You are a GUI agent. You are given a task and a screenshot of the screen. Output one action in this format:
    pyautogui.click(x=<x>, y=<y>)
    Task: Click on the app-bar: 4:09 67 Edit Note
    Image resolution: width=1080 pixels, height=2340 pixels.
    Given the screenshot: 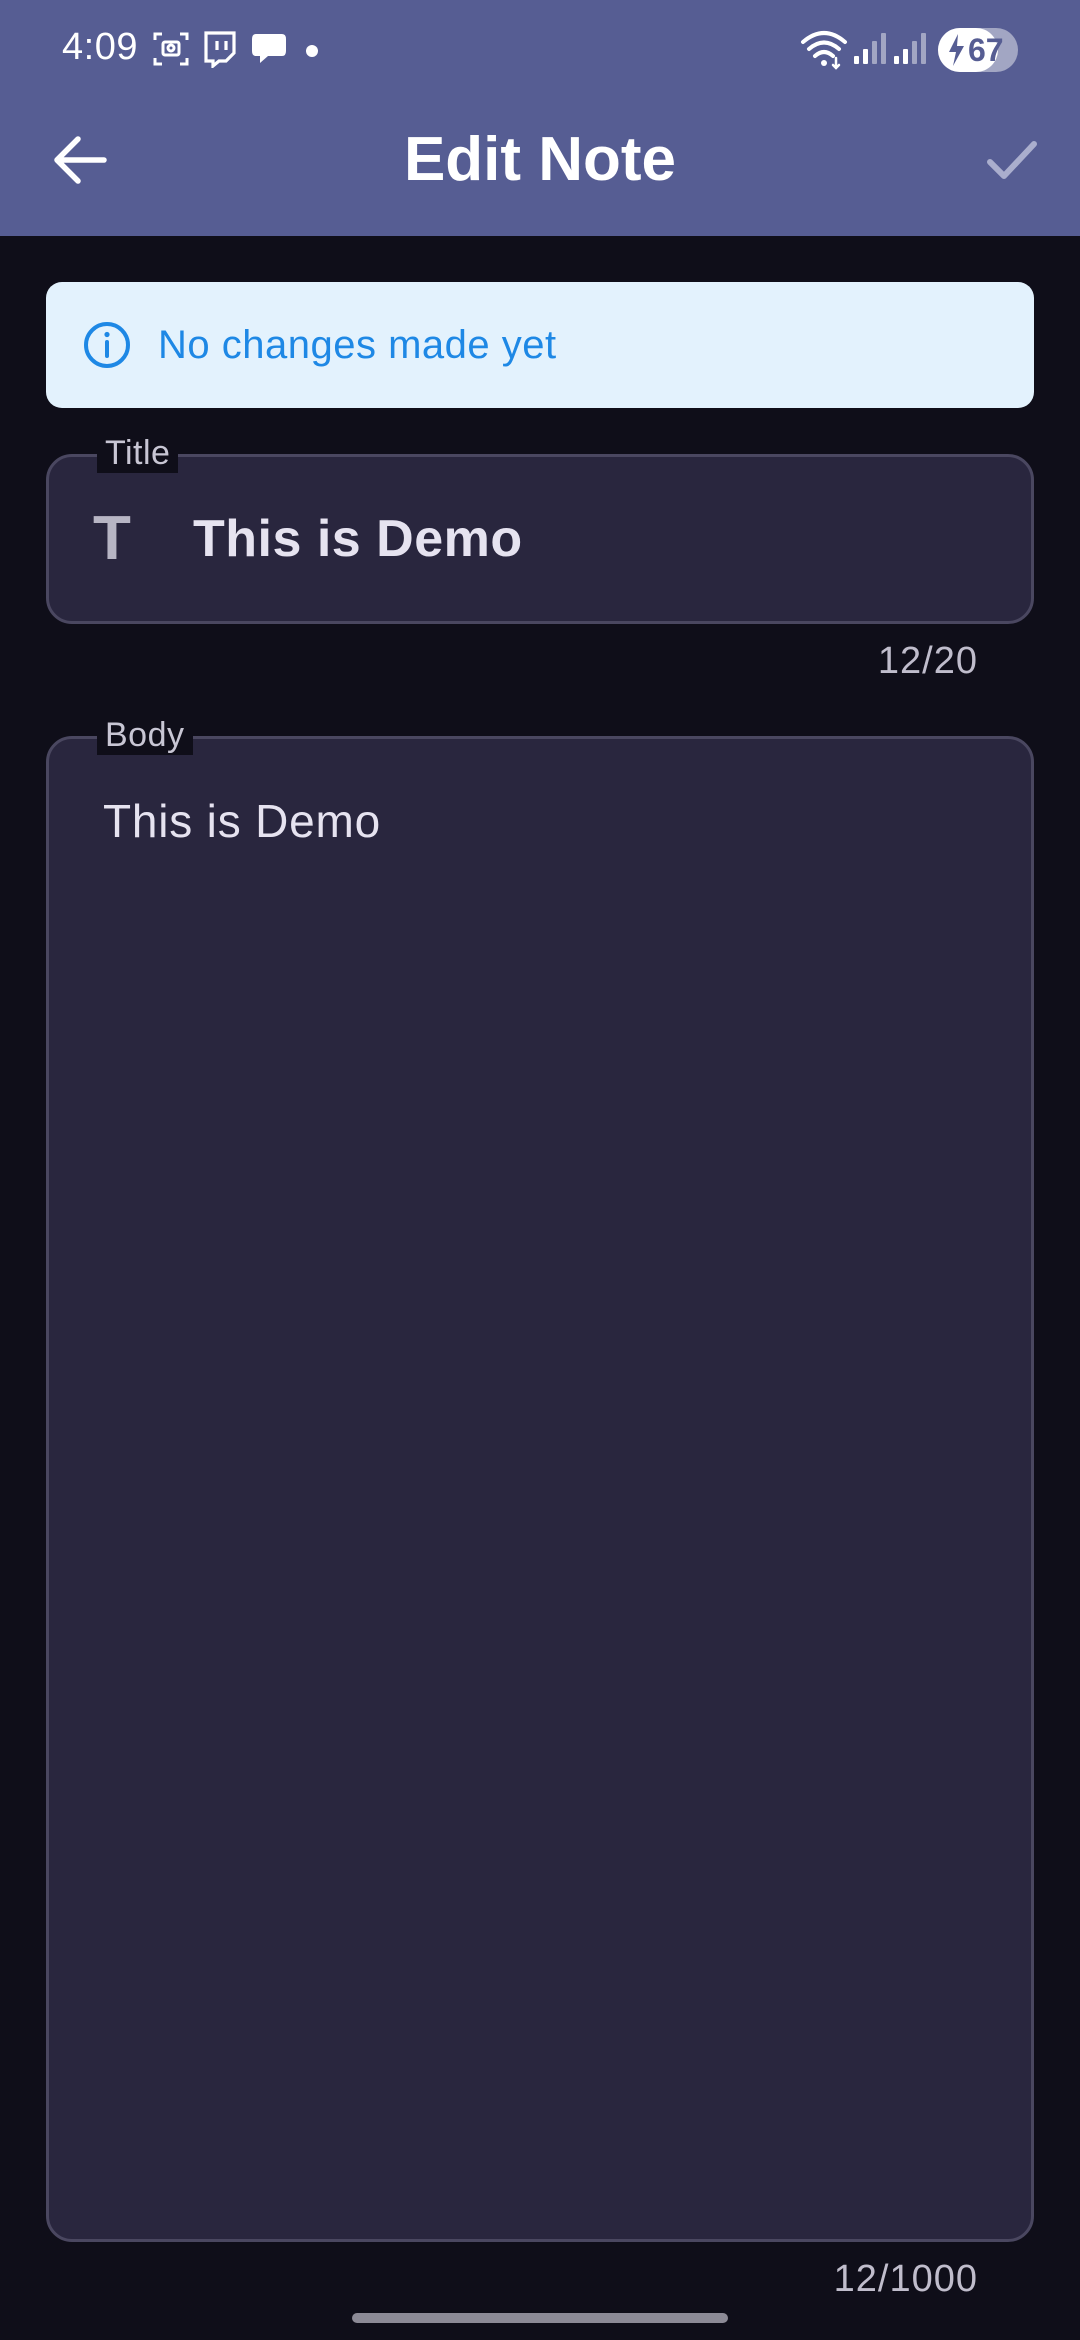 What is the action you would take?
    pyautogui.click(x=540, y=118)
    